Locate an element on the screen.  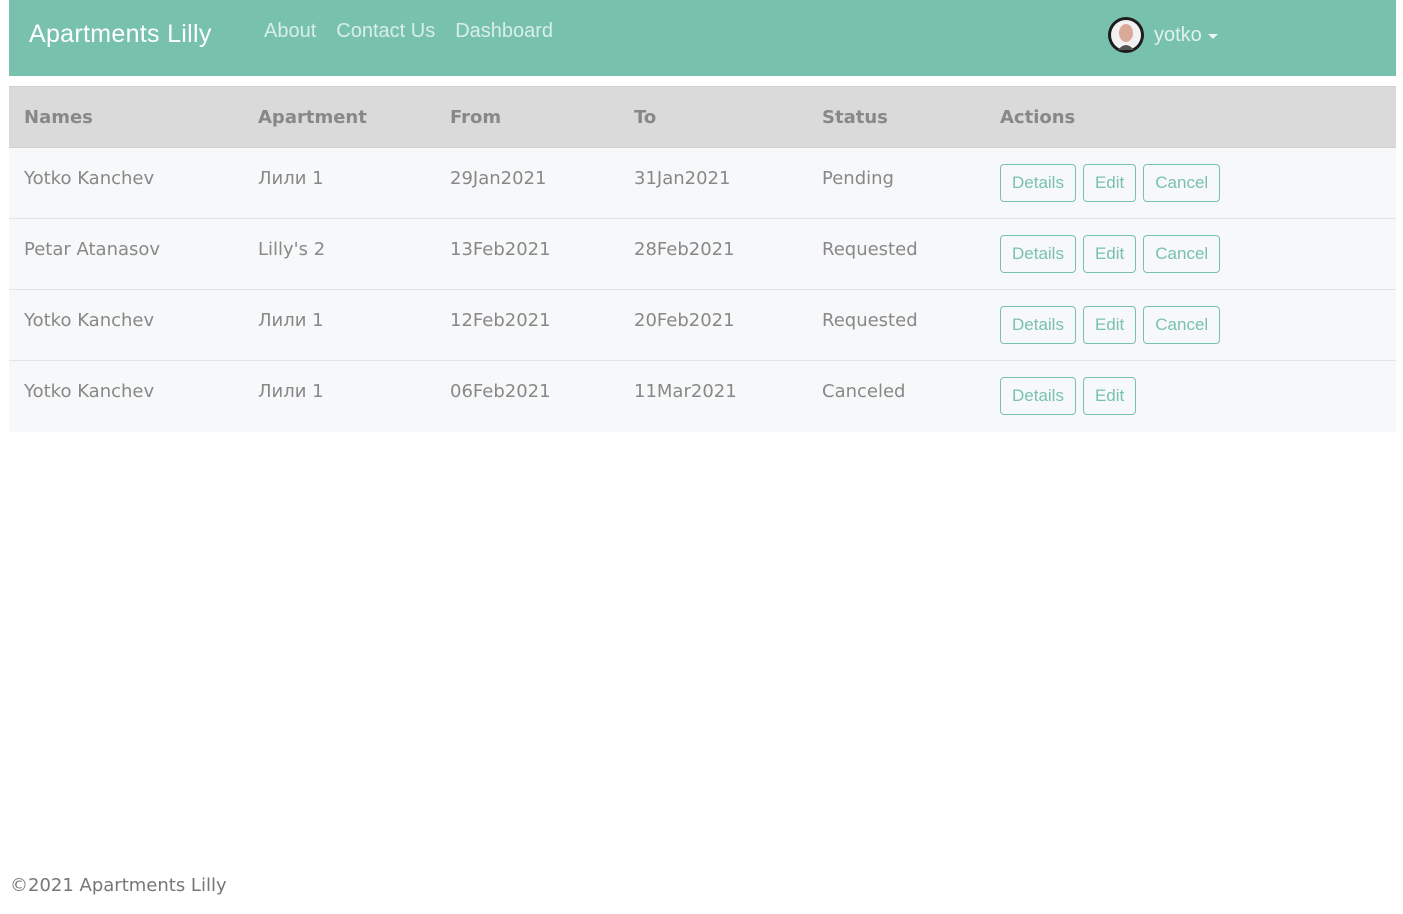
cell-name: Petar Atanasov is located at coordinates (92, 249).